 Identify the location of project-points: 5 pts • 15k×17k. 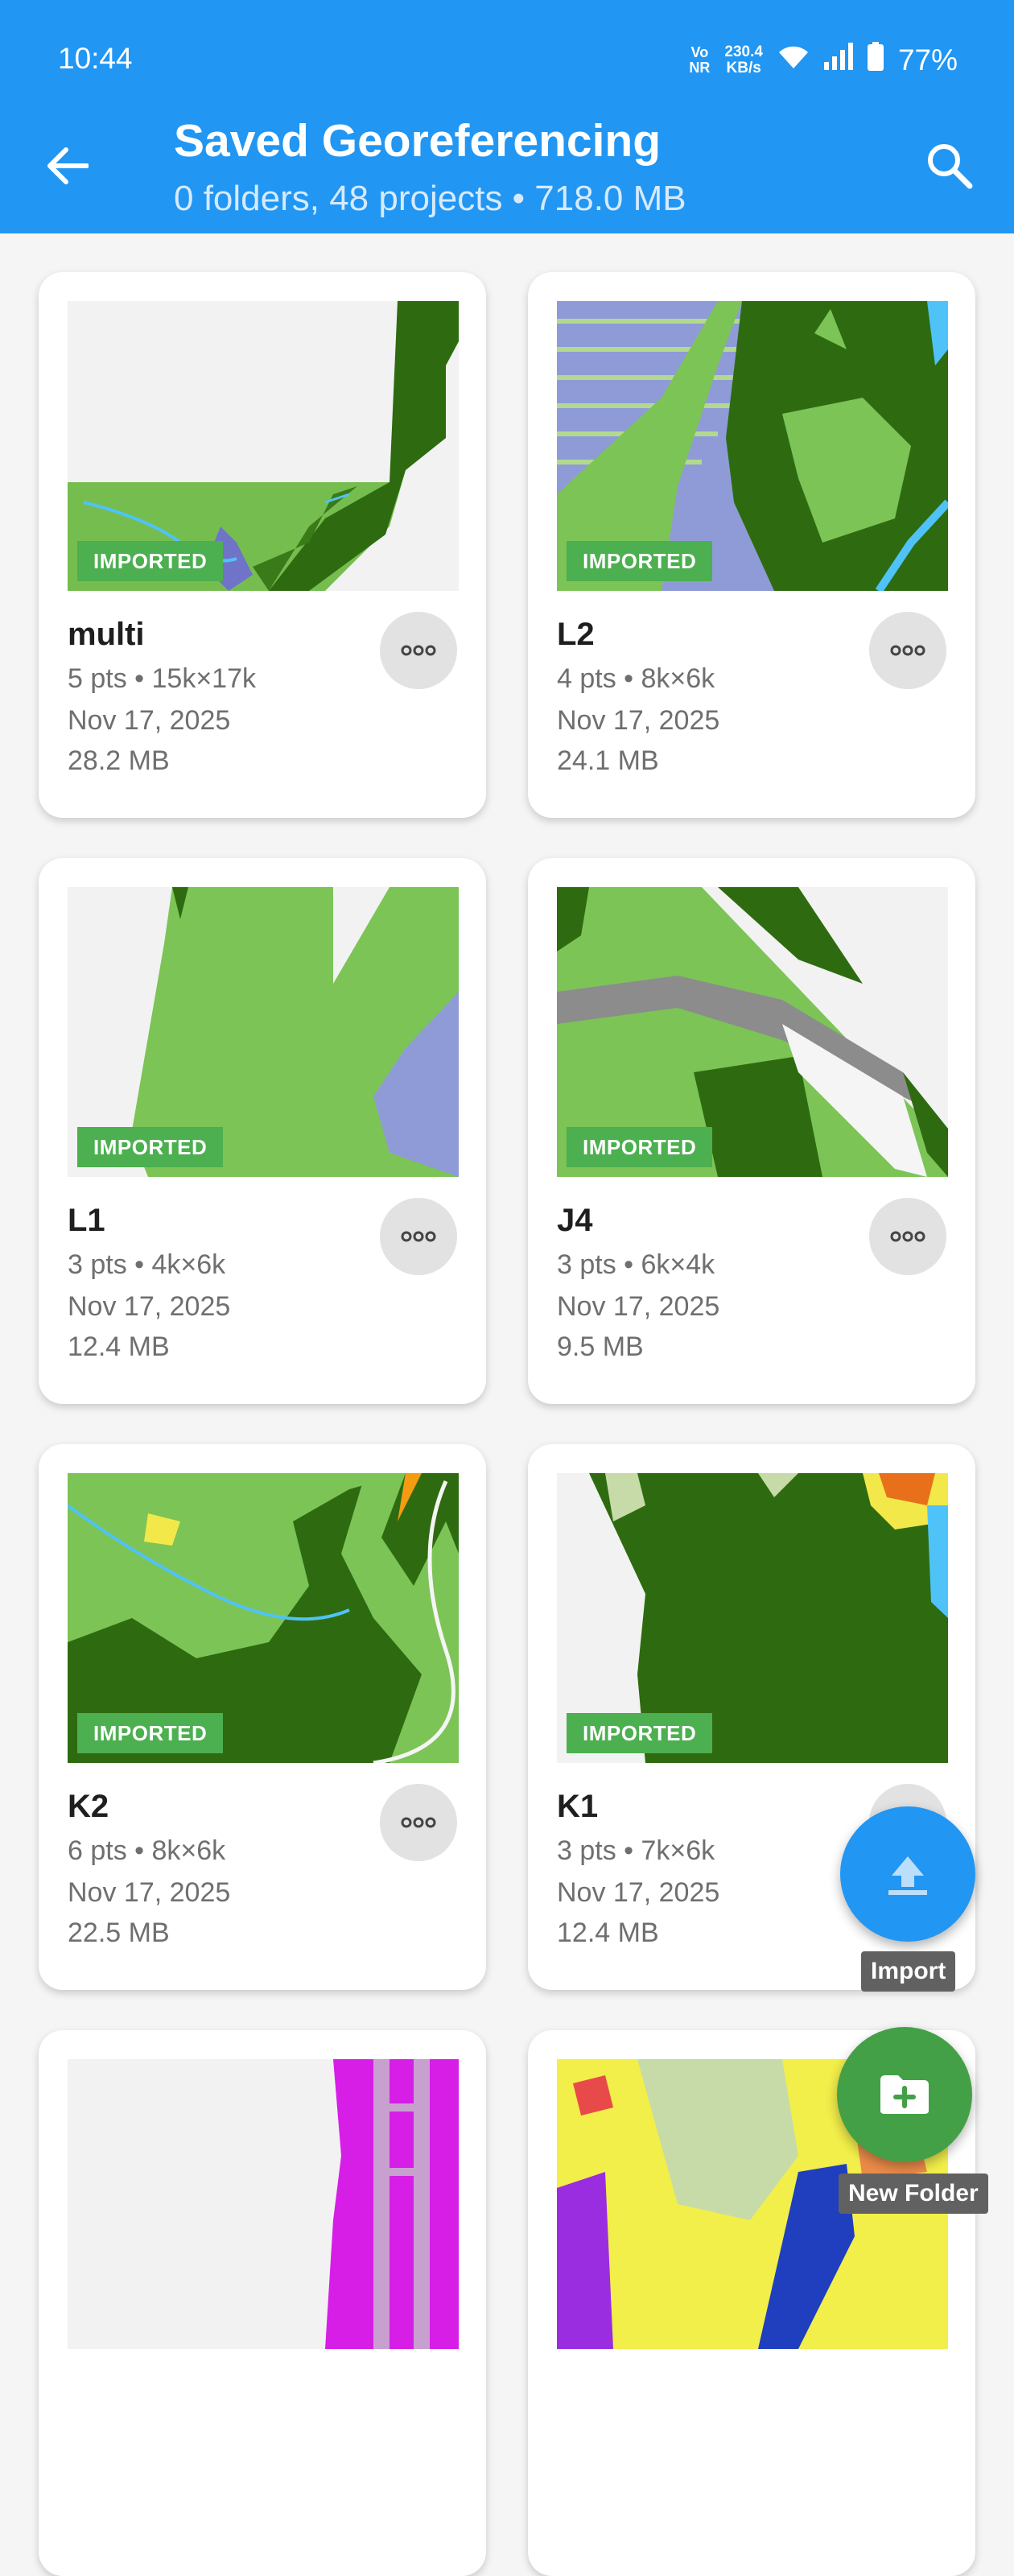
(162, 678).